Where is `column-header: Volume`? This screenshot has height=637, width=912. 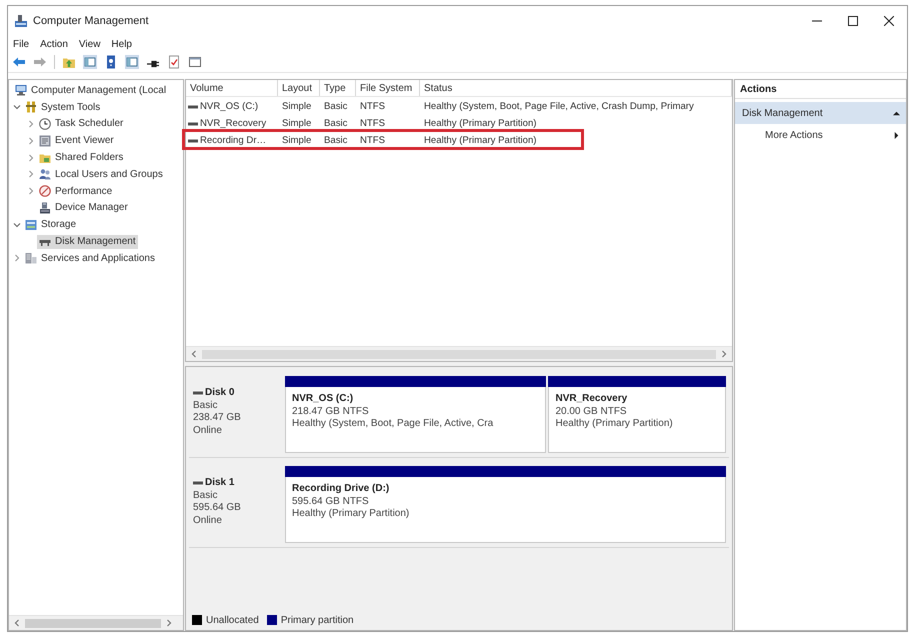
column-header: Volume is located at coordinates (232, 88).